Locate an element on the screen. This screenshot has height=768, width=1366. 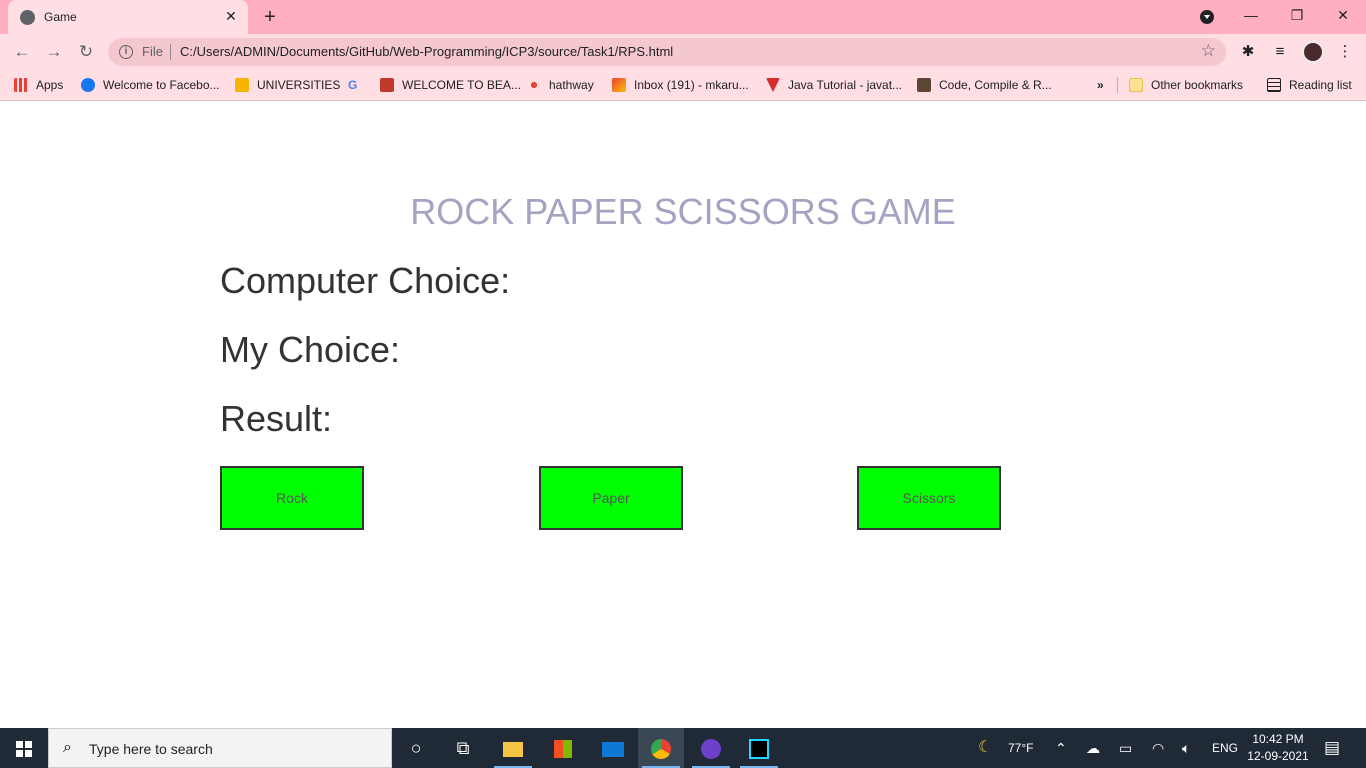
cortana-icon: ○ is located at coordinates (416, 748).